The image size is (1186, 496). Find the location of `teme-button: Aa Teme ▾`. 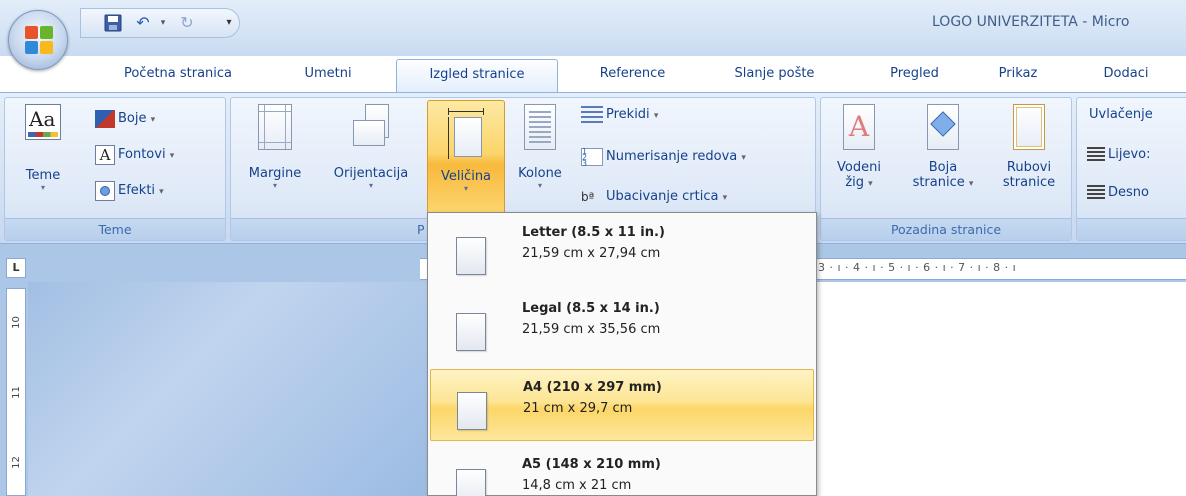

teme-button: Aa Teme ▾ is located at coordinates (43, 148).